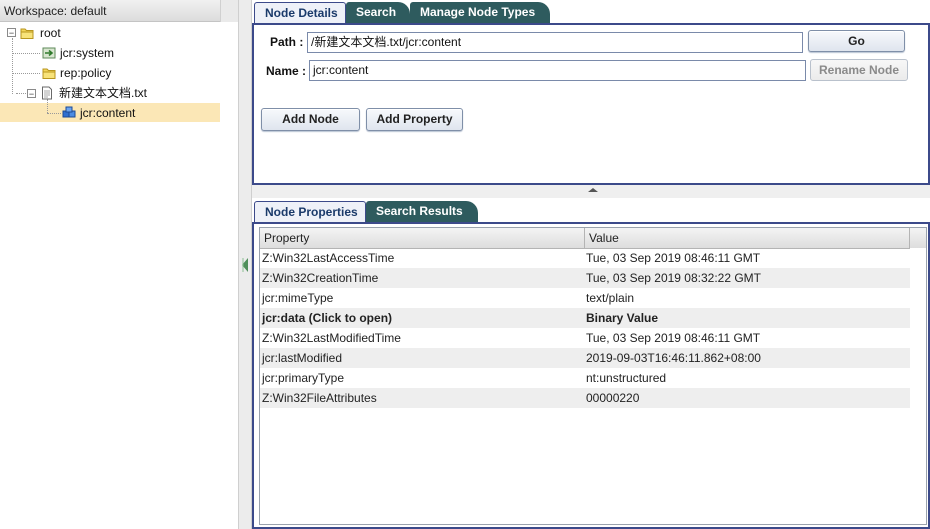  Describe the element at coordinates (300, 12) in the screenshot. I see `tab-node-details: Node Details` at that location.